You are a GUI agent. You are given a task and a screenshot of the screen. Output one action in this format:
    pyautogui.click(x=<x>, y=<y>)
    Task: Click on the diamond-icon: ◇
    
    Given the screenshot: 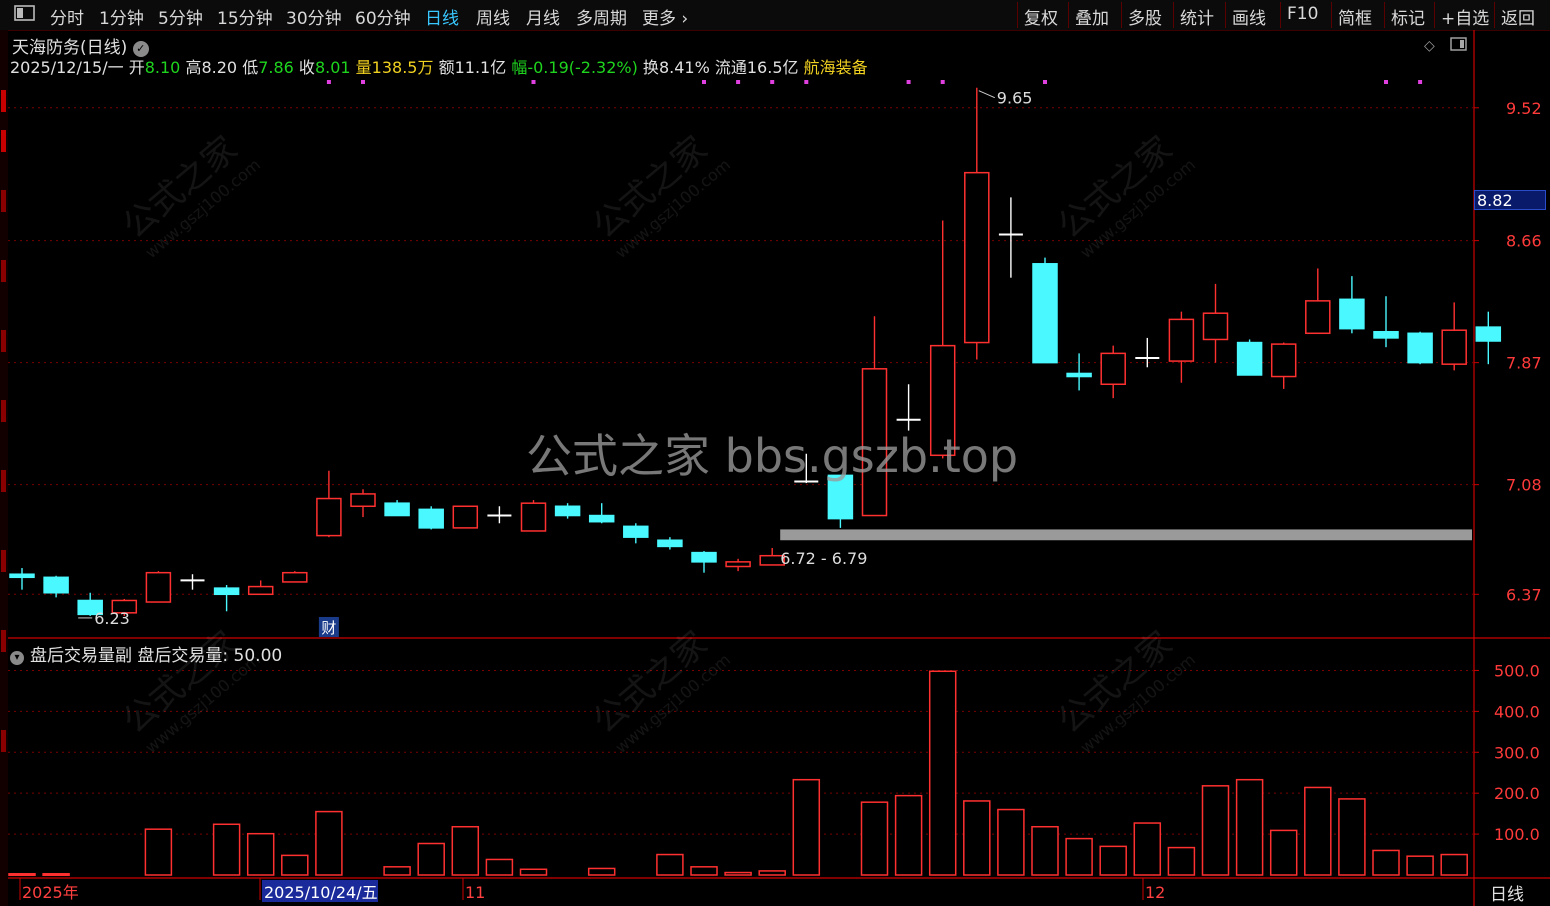 What is the action you would take?
    pyautogui.click(x=1429, y=46)
    